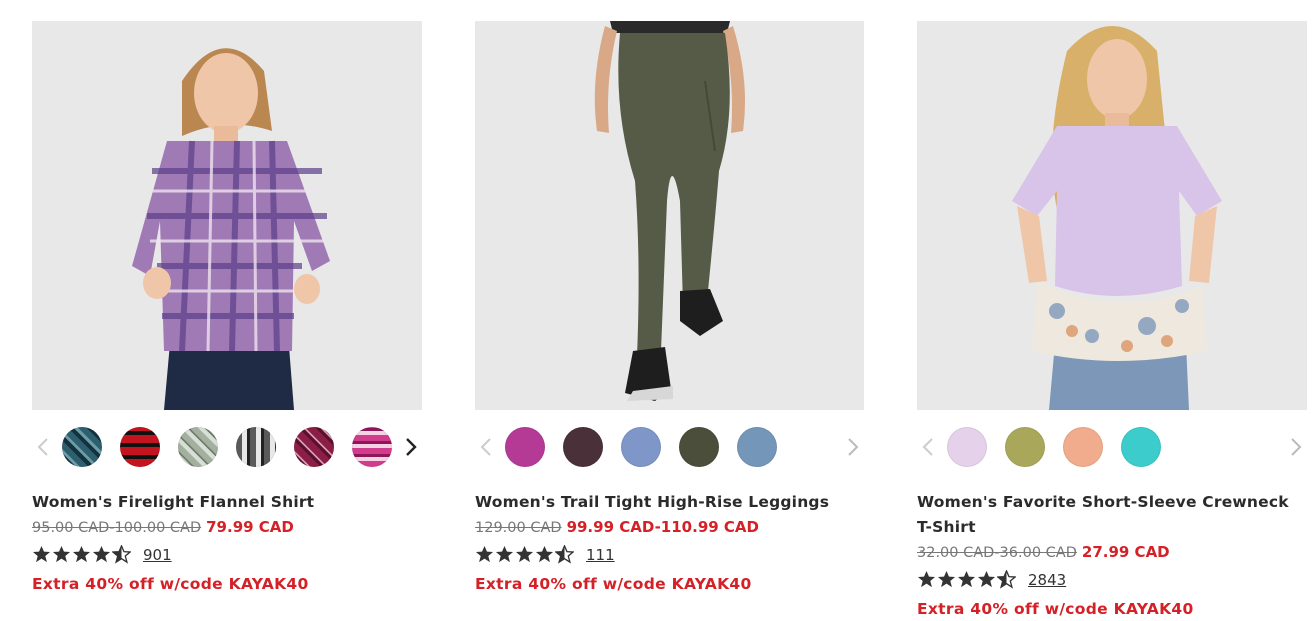 Image resolution: width=1312 pixels, height=621 pixels. What do you see at coordinates (227, 502) in the screenshot?
I see `product-name-link: Women's Firelight Flannel Shirt` at bounding box center [227, 502].